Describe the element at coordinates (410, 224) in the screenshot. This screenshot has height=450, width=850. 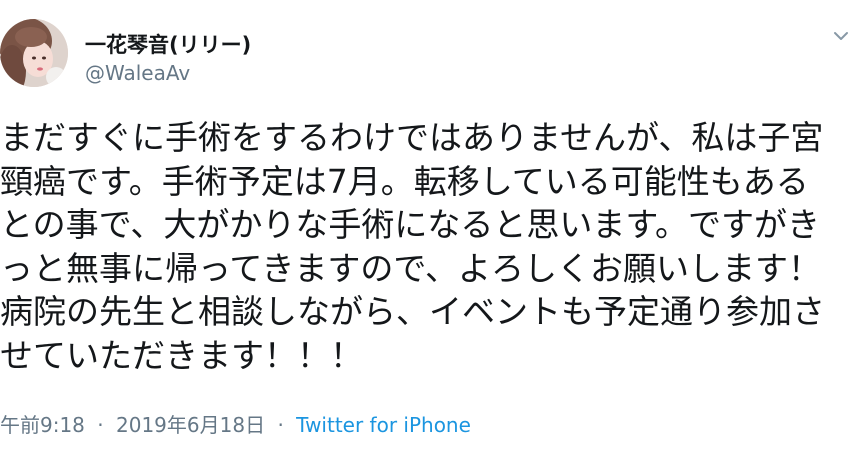
I see `tweet-text-line: との事で、大がかりな手術になると思います。ですがき` at that location.